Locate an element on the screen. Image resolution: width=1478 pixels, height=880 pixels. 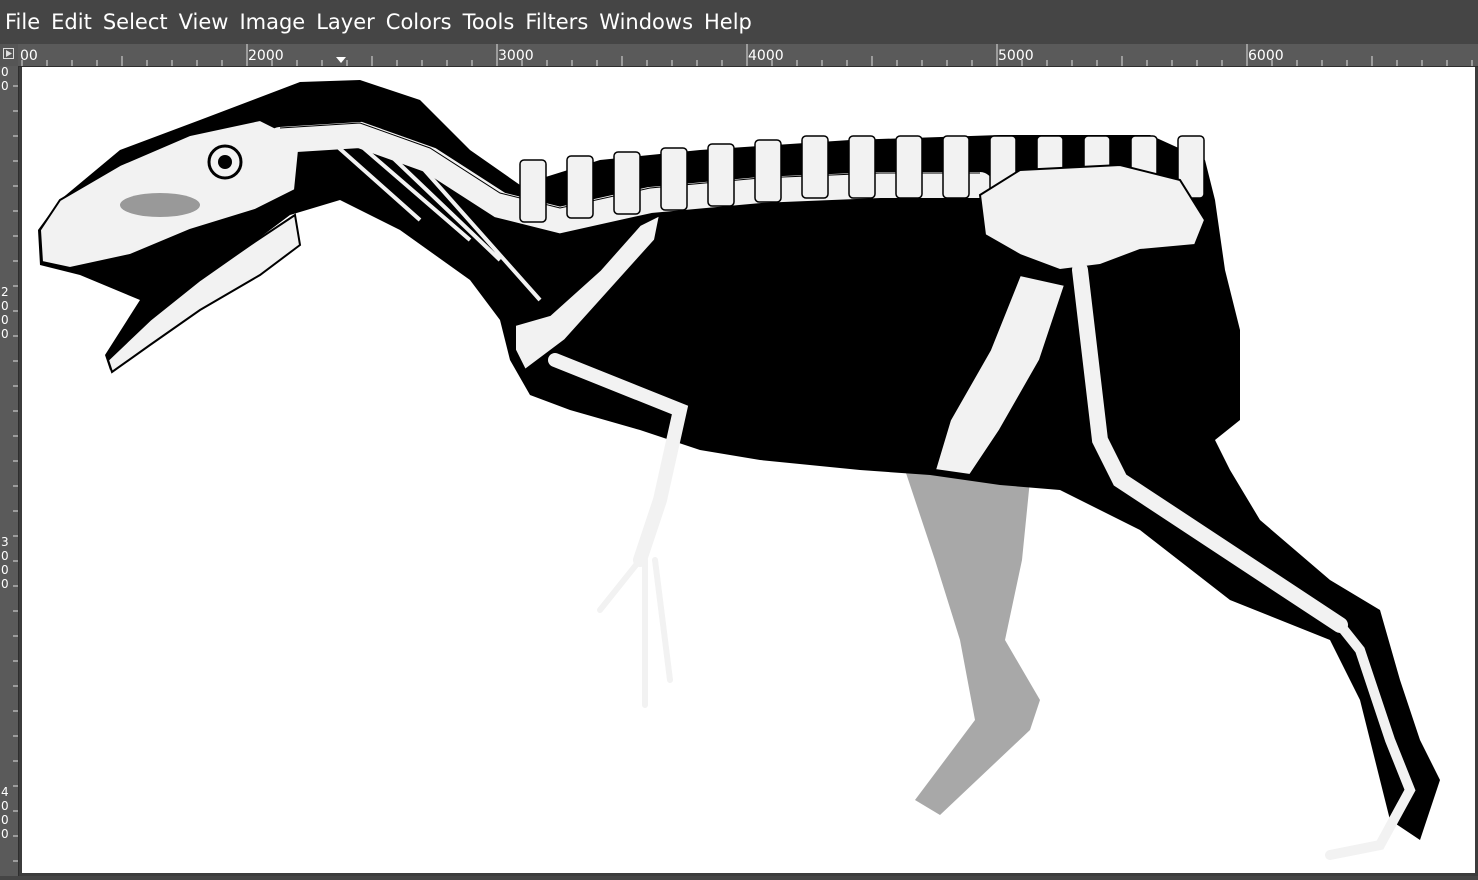
far-leg-shadow is located at coordinates (972, 642).